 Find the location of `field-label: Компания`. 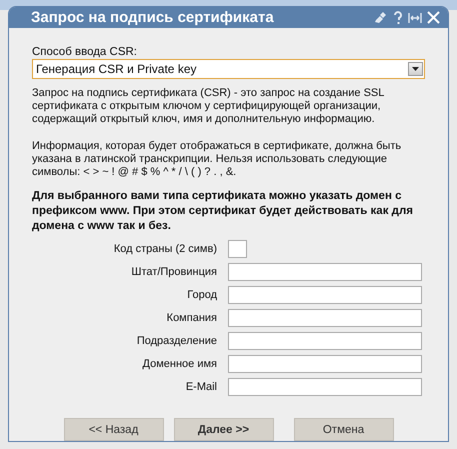

field-label: Компания is located at coordinates (191, 318).